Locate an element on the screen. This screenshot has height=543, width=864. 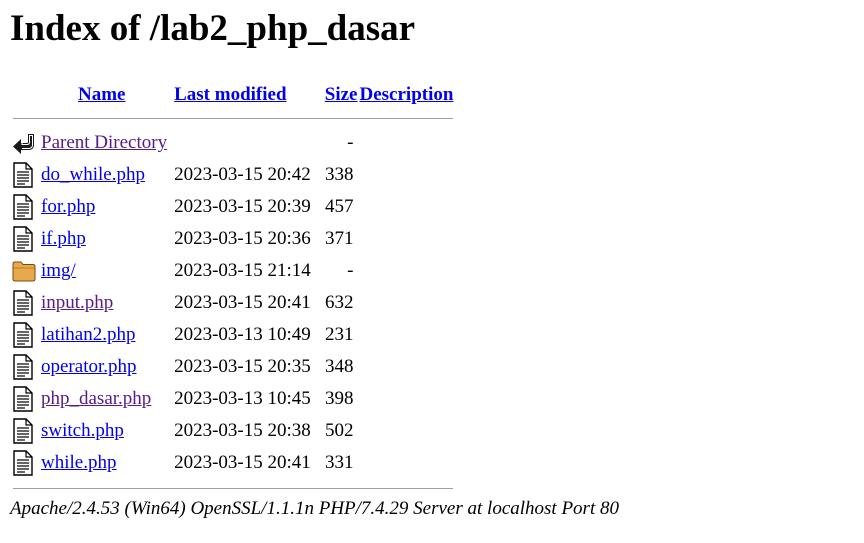
sort-description-link: Description is located at coordinates (407, 94).